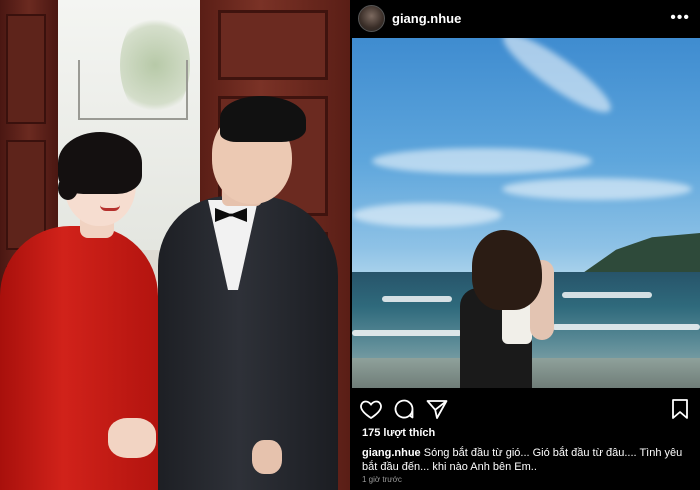  Describe the element at coordinates (132, 438) in the screenshot. I see `woman-hands` at that location.